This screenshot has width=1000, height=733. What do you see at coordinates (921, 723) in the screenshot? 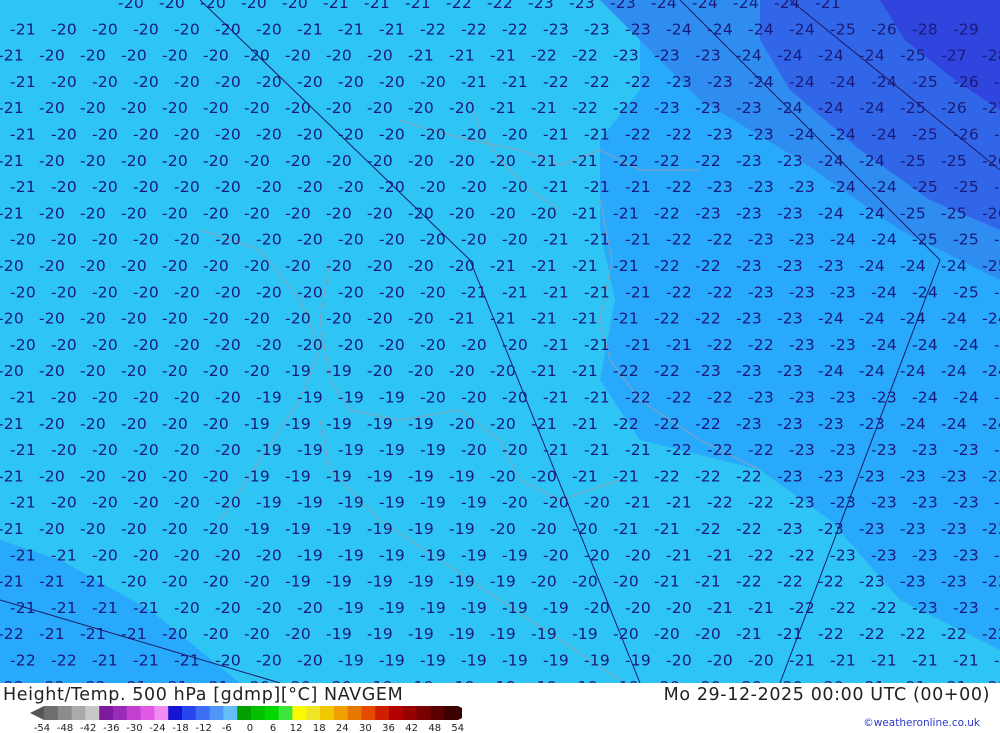
I see `credit-link: ©weatheronline.co.uk` at bounding box center [921, 723].